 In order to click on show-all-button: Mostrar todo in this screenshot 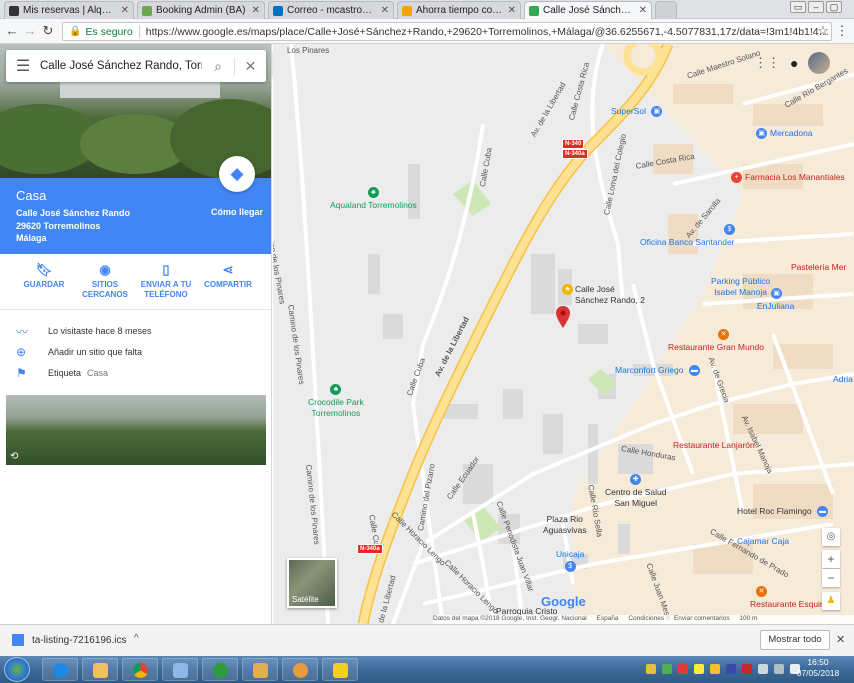, I will do `click(795, 640)`.